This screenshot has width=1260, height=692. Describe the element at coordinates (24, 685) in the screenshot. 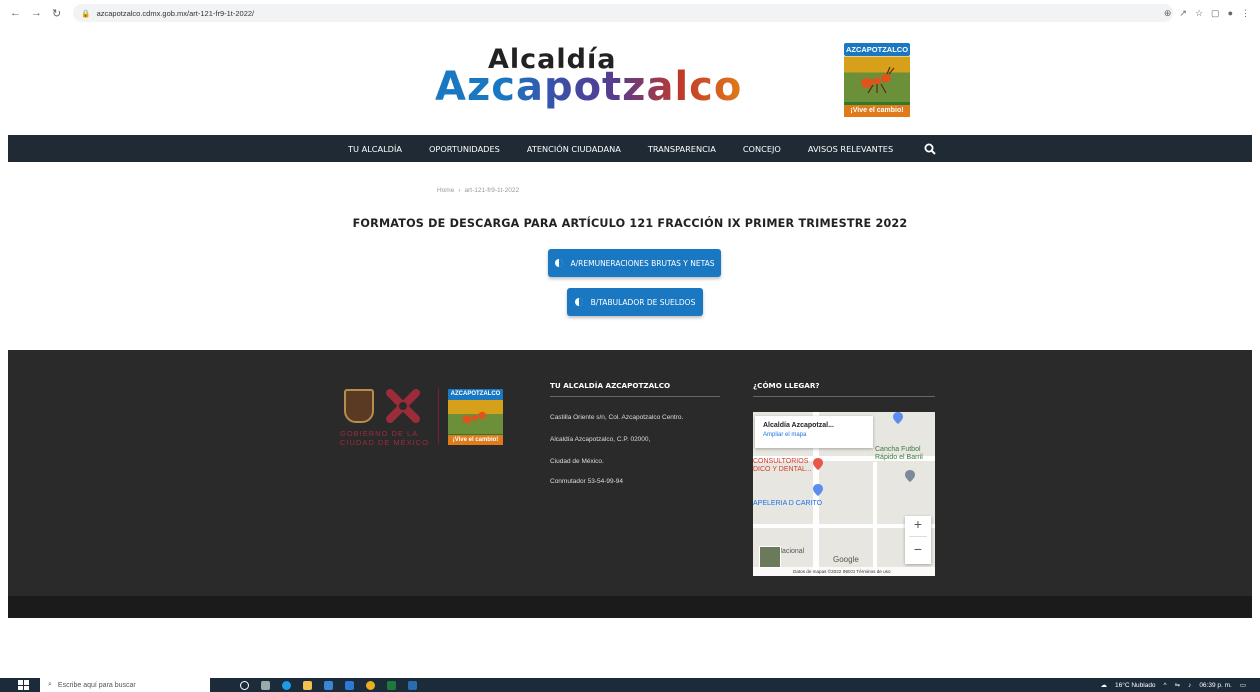

I see `windows-start-icon` at that location.